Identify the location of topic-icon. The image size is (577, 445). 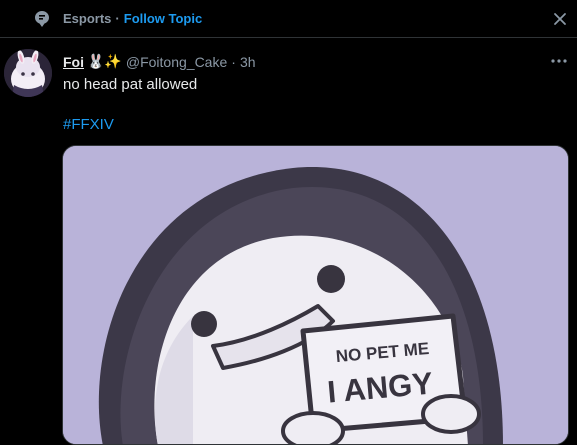
(42, 19).